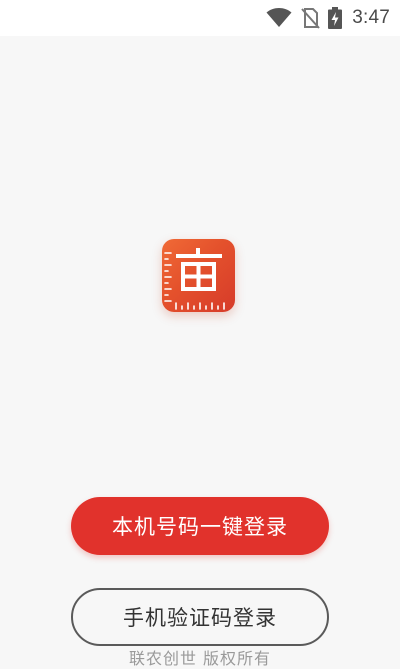 Image resolution: width=400 pixels, height=669 pixels. I want to click on app-logo, so click(198, 275).